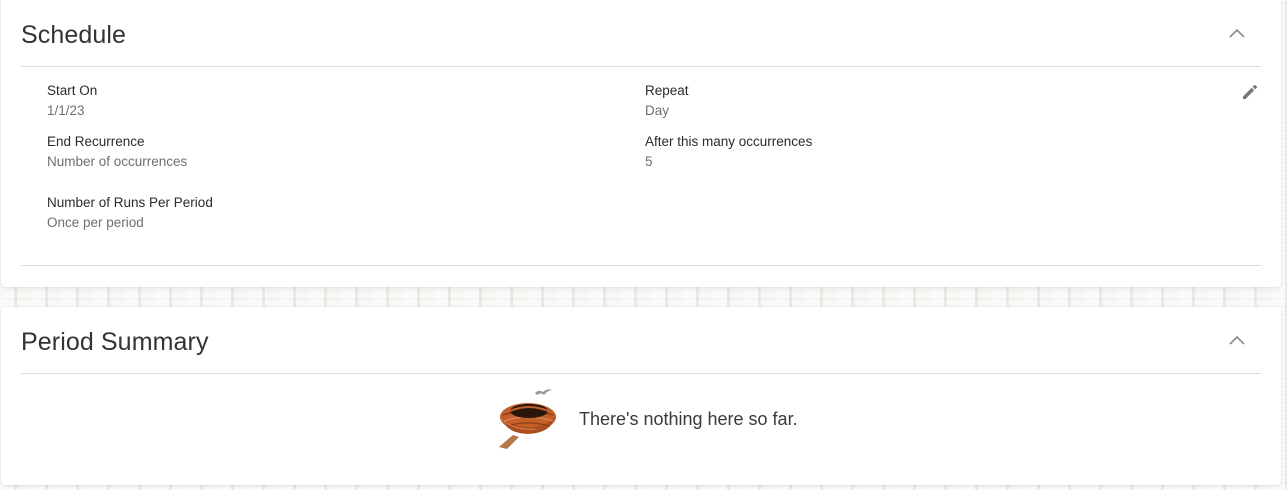 This screenshot has width=1287, height=490. I want to click on empty-state: There's nothing here so far., so click(646, 419).